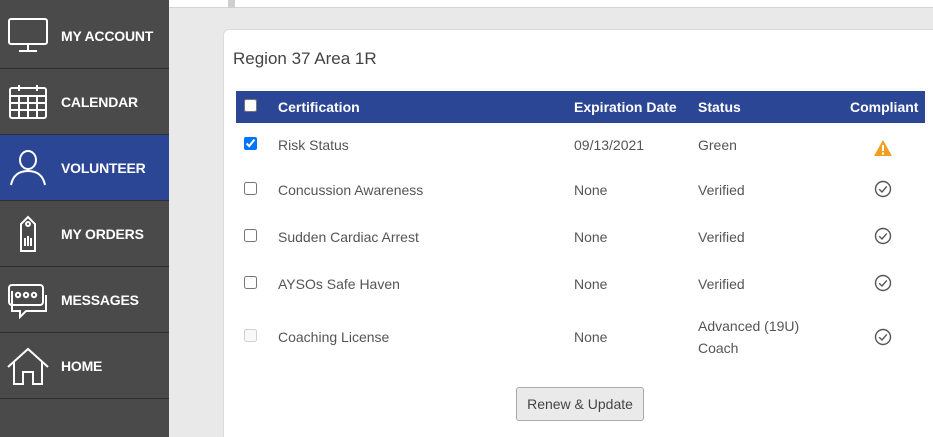 The width and height of the screenshot is (933, 437). Describe the element at coordinates (319, 107) in the screenshot. I see `header-certification: Certification` at that location.